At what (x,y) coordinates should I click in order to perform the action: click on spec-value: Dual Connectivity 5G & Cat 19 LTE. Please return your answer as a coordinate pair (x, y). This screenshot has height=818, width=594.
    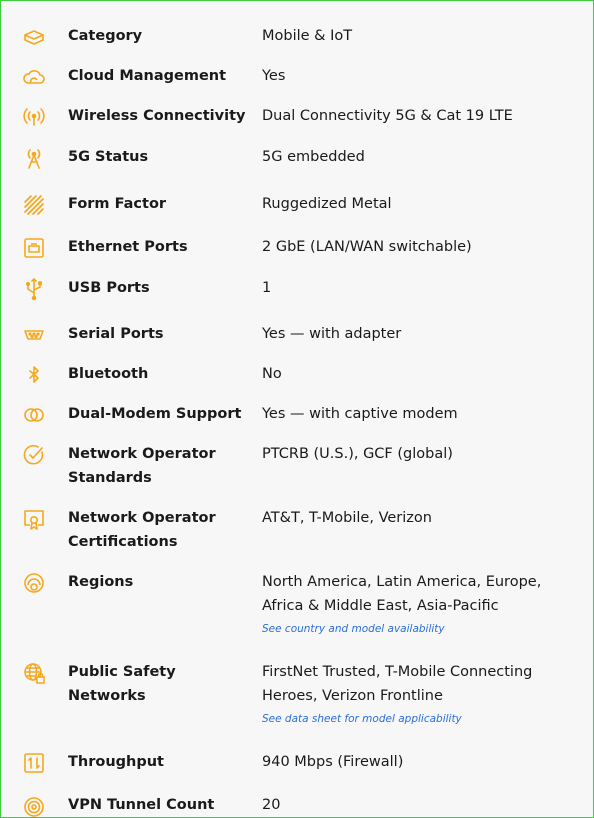
    Looking at the image, I should click on (387, 116).